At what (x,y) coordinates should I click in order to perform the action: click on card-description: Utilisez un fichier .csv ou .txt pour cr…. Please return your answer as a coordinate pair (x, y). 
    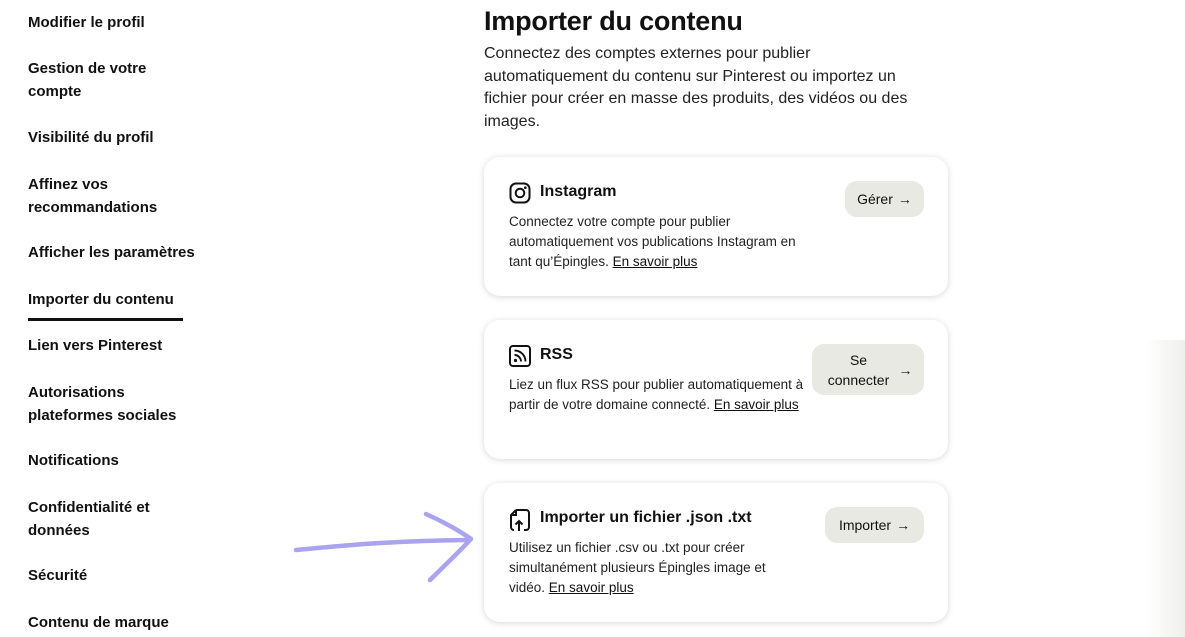
    Looking at the image, I should click on (654, 568).